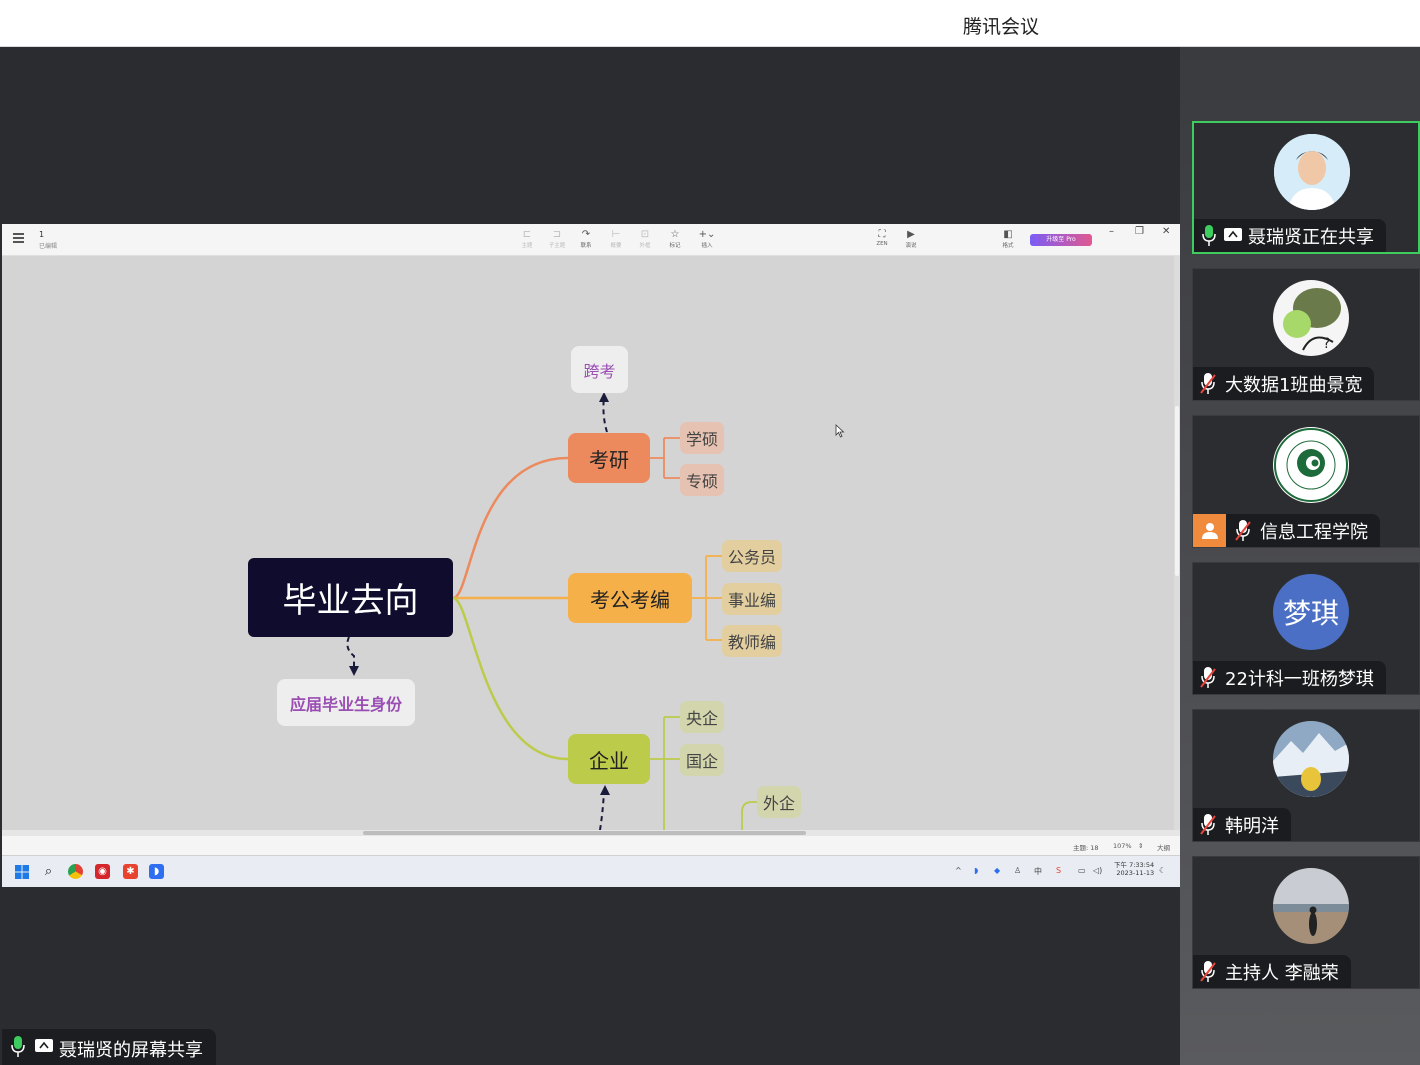 The height and width of the screenshot is (1065, 1420). What do you see at coordinates (1008, 234) in the screenshot?
I see `format-icon: ◧` at bounding box center [1008, 234].